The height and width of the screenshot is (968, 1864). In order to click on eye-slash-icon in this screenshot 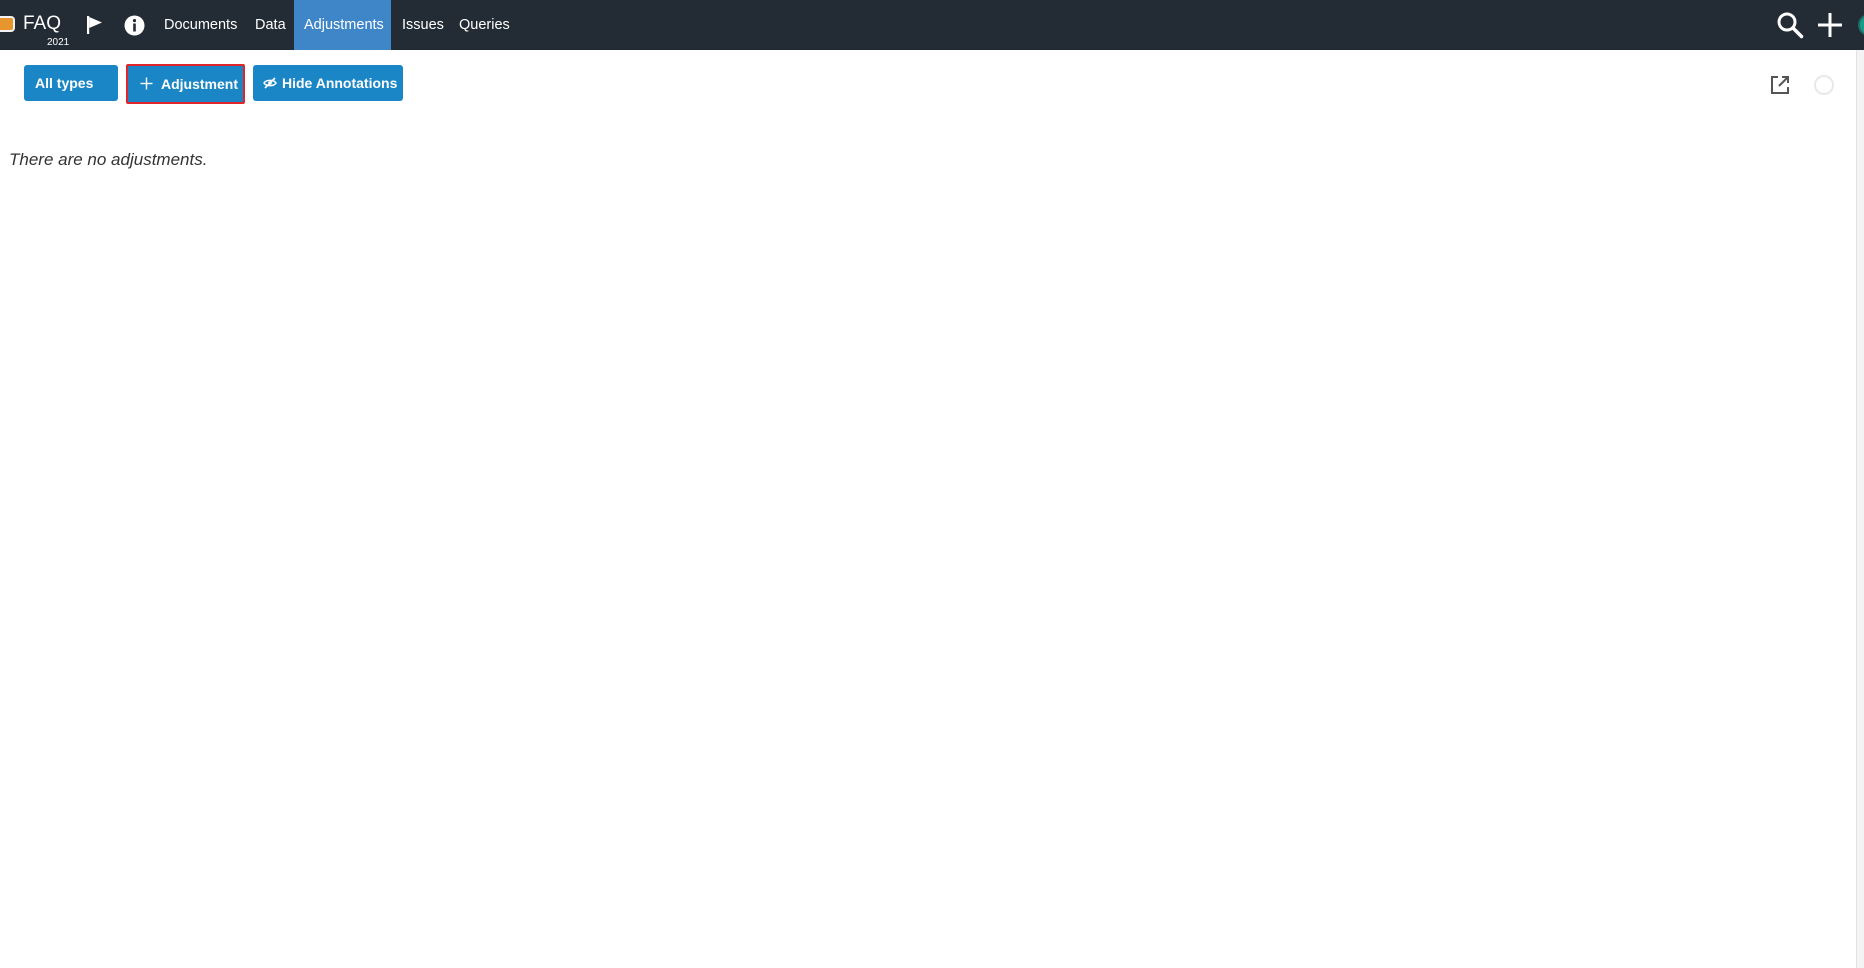, I will do `click(270, 83)`.